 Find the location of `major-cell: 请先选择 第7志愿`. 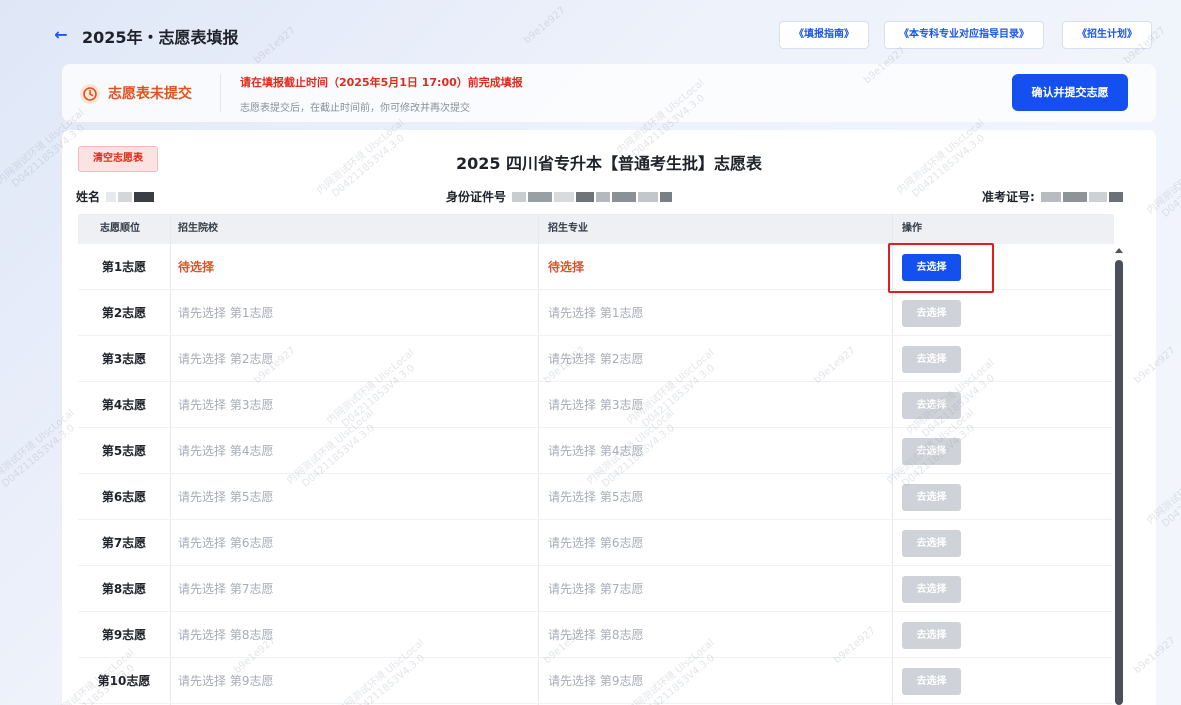

major-cell: 请先选择 第7志愿 is located at coordinates (596, 589).